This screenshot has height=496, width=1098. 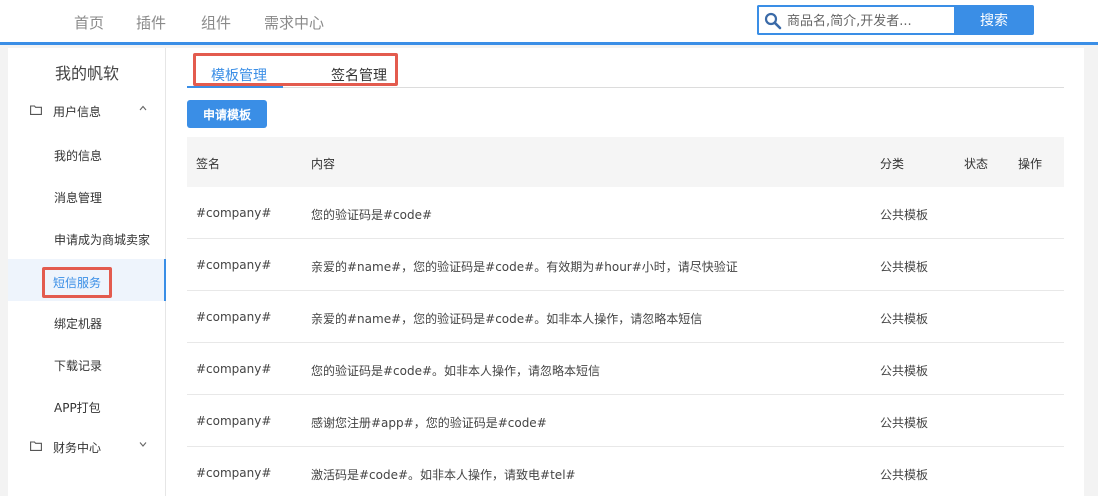 I want to click on nav-components: 组件, so click(x=216, y=22).